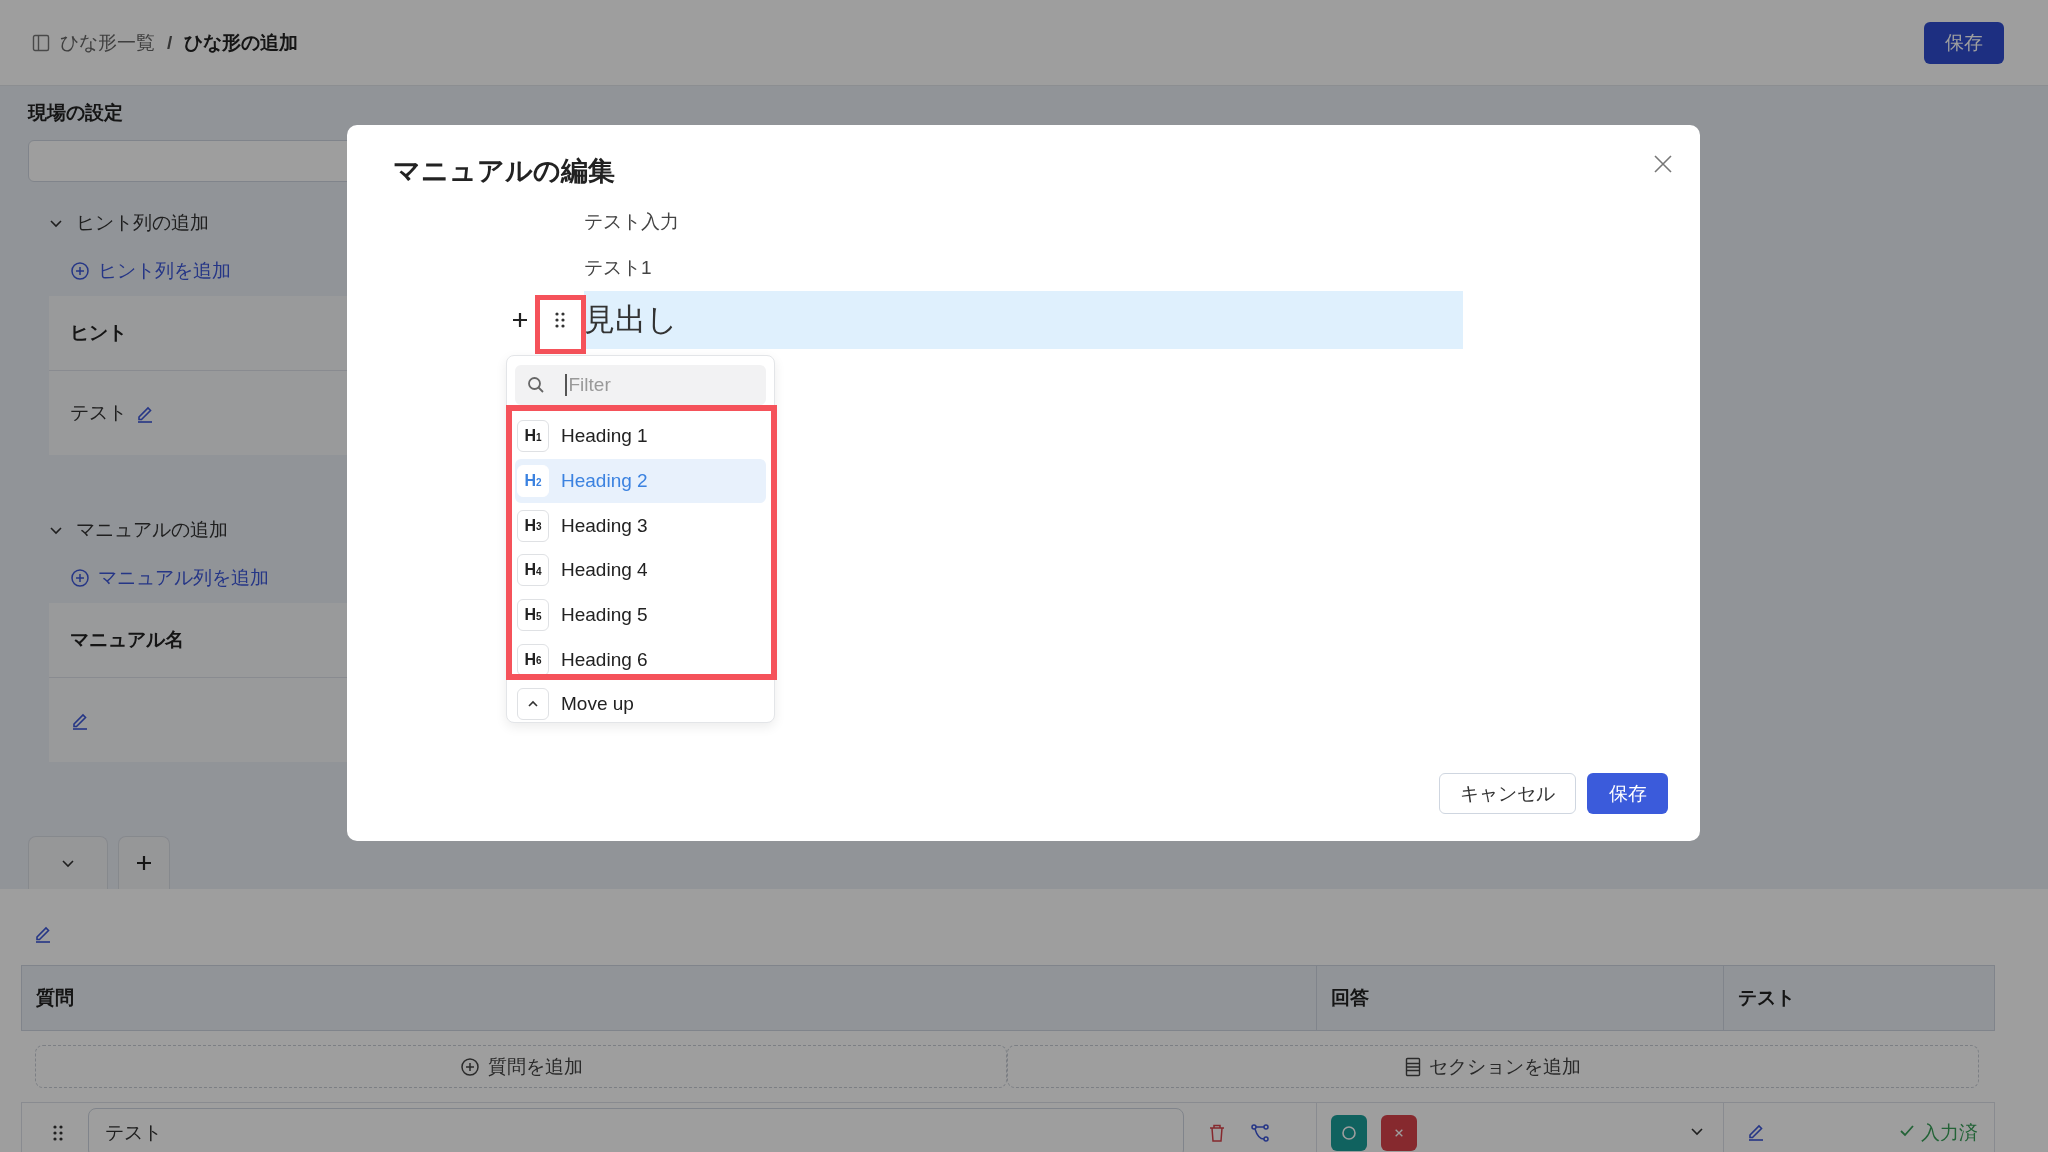 This screenshot has height=1152, width=2048. I want to click on check-icon, so click(1907, 1131).